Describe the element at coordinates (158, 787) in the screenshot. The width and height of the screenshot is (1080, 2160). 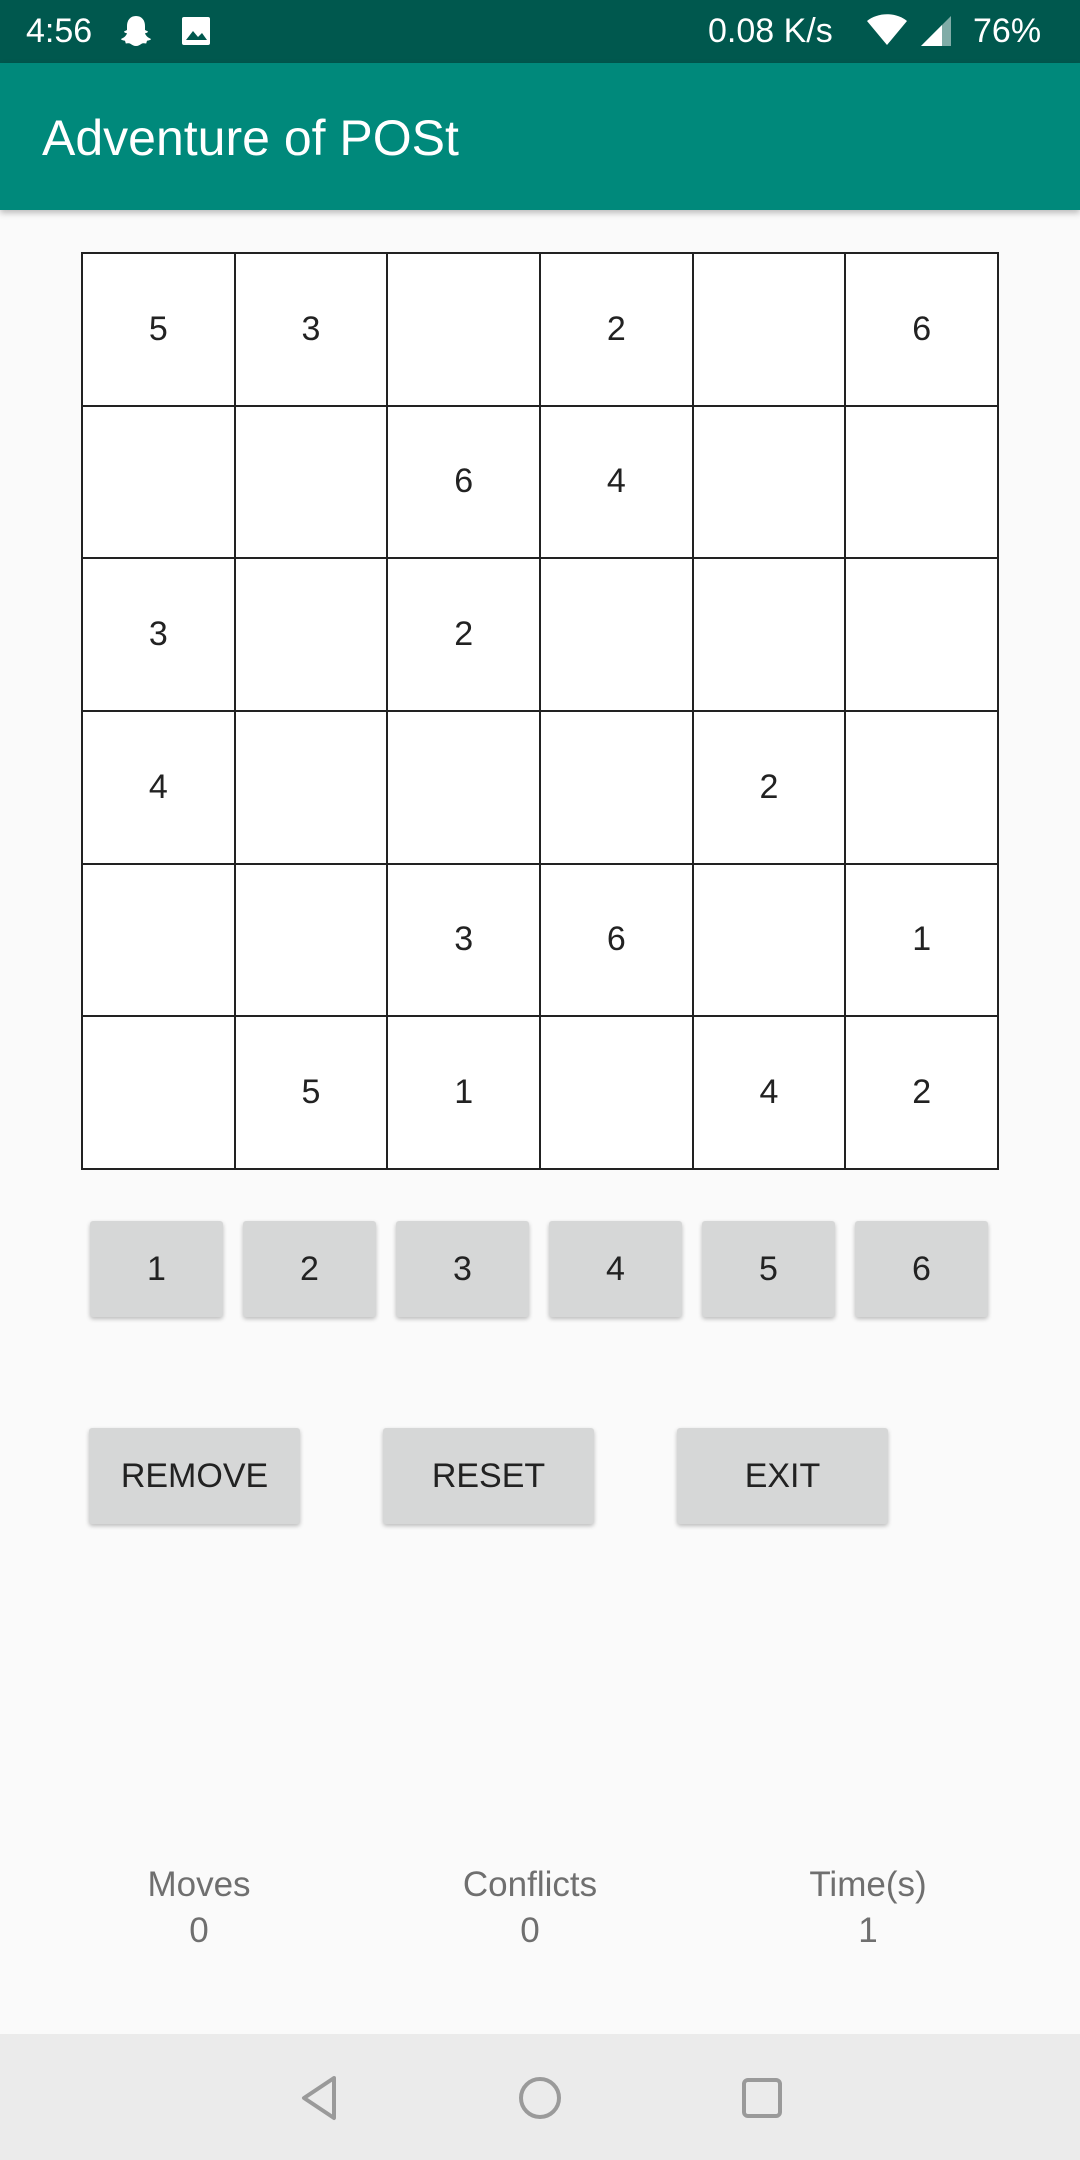
I see `board-cell-r4c1: 4` at that location.